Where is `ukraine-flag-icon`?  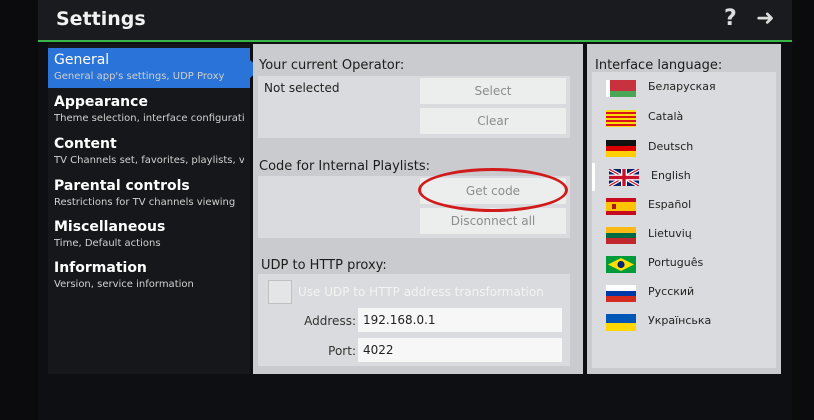 ukraine-flag-icon is located at coordinates (621, 322).